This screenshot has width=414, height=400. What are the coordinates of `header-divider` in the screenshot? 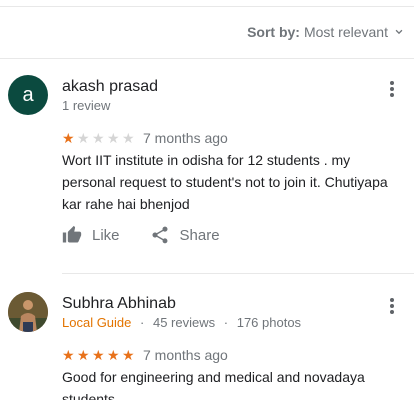 It's located at (207, 58).